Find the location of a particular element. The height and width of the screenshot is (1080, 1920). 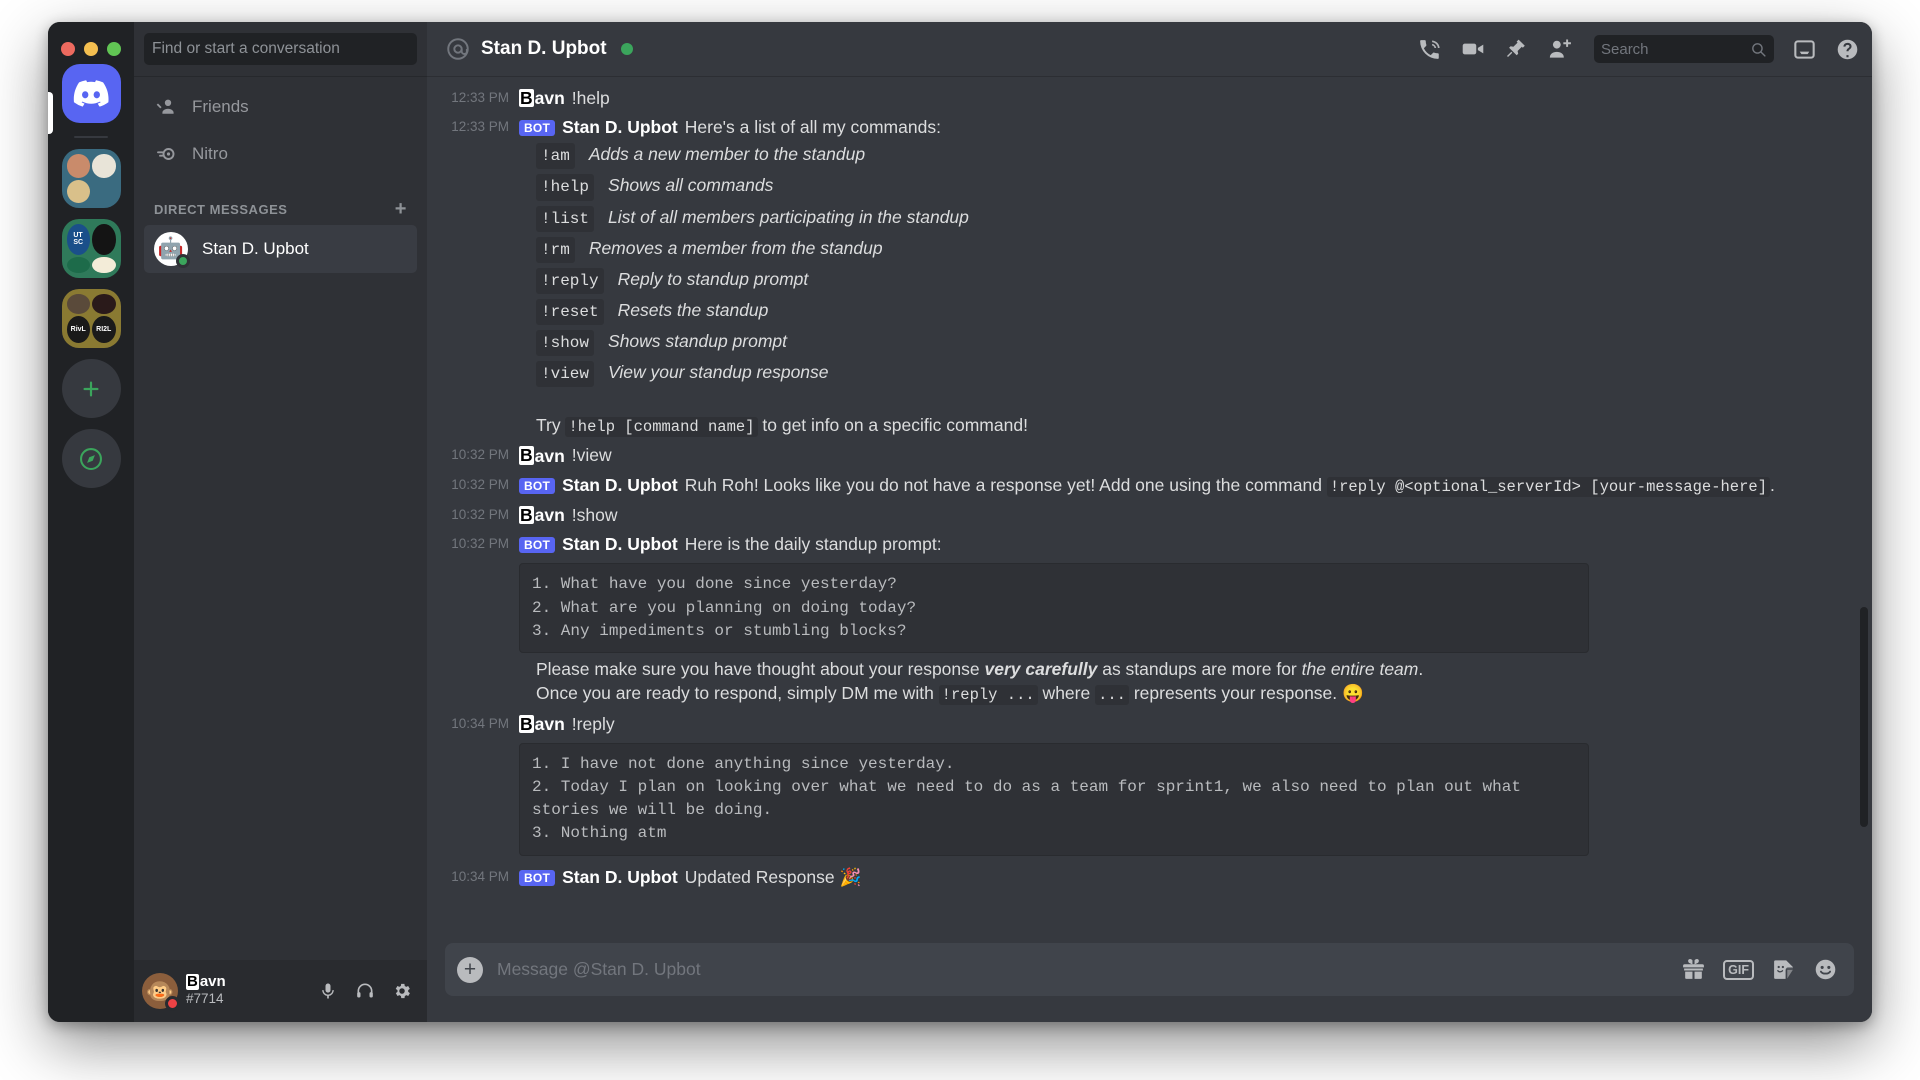

phone-call-icon is located at coordinates (1430, 49).